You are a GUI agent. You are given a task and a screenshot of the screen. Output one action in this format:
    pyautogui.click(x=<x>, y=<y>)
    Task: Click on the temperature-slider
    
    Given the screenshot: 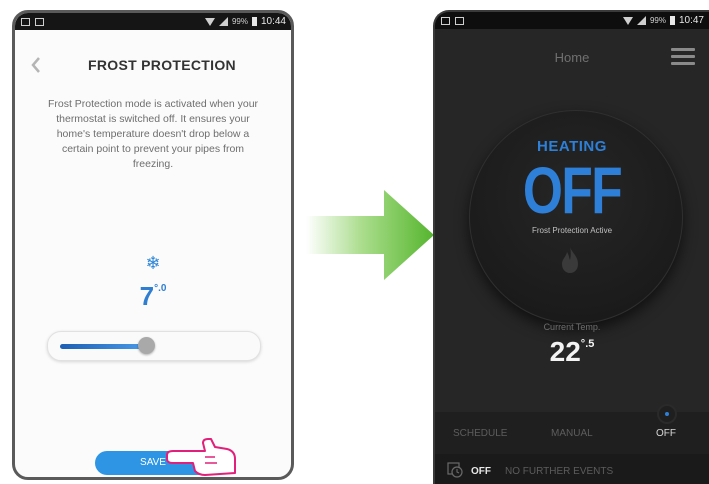 What is the action you would take?
    pyautogui.click(x=154, y=346)
    